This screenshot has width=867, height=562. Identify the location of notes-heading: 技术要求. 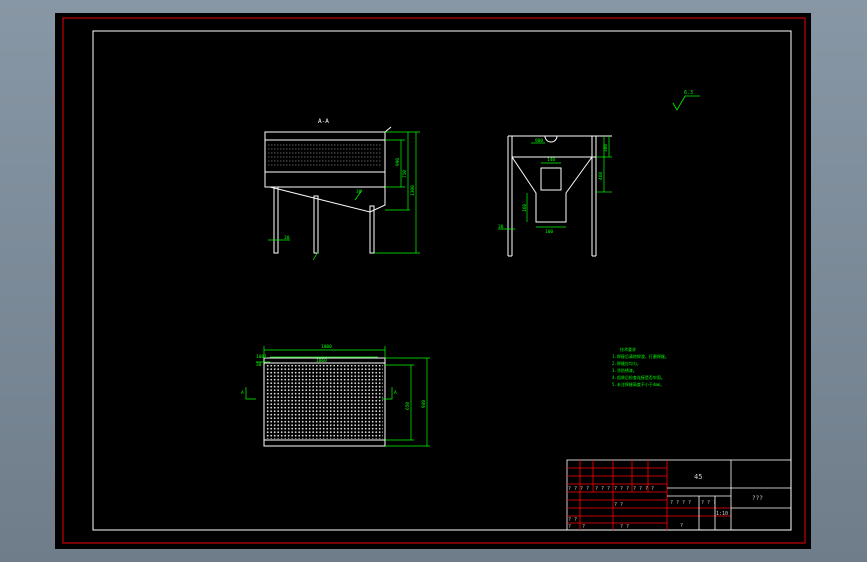
(628, 349).